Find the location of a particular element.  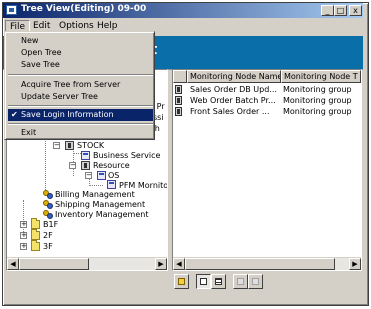

maximize-button: □ is located at coordinates (340, 10).